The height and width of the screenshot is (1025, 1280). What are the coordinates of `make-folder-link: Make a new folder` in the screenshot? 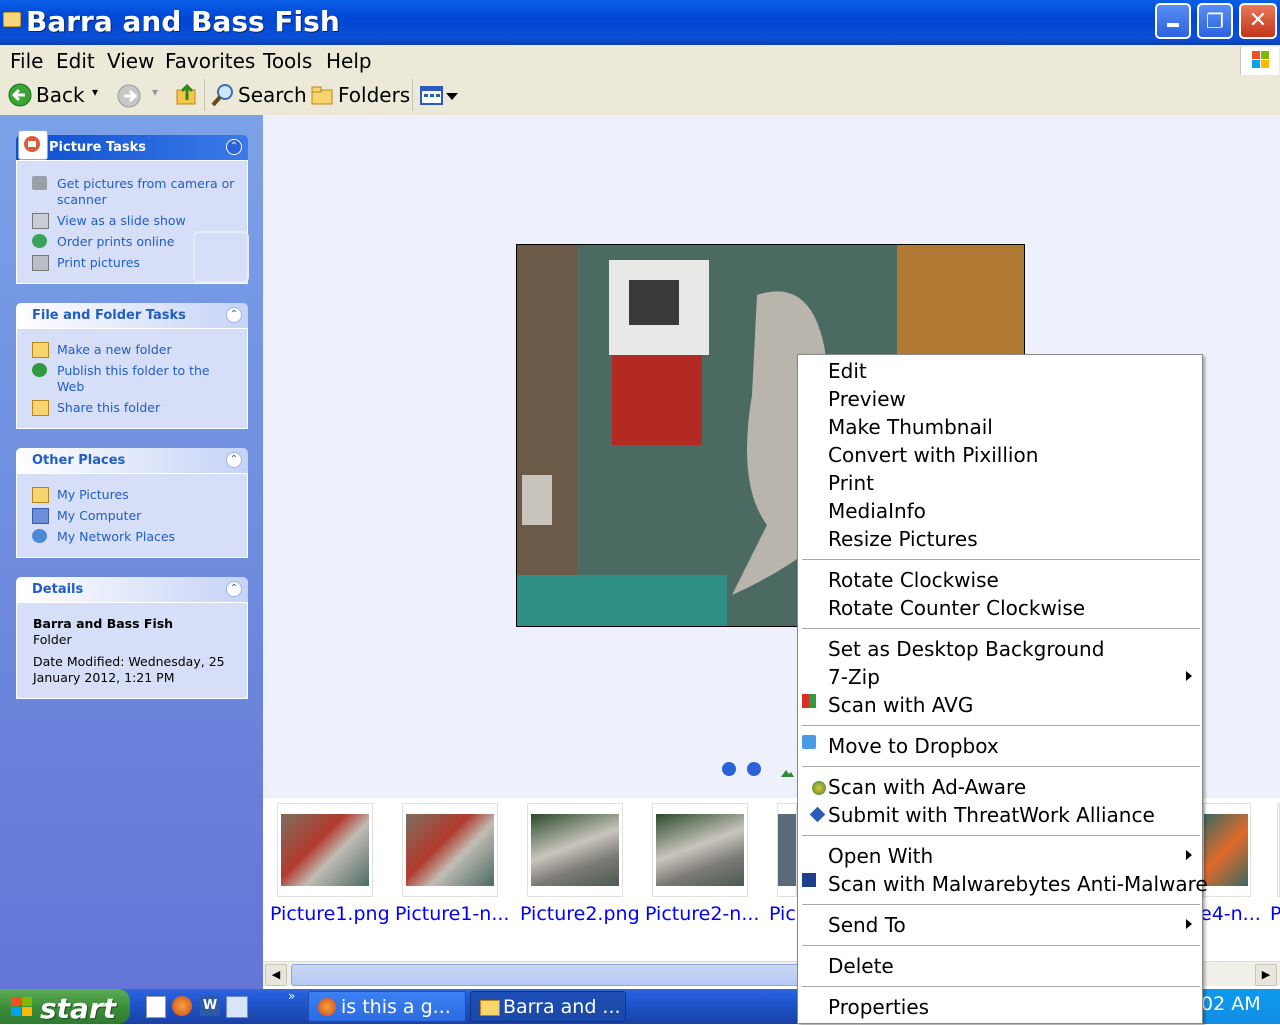 It's located at (114, 350).